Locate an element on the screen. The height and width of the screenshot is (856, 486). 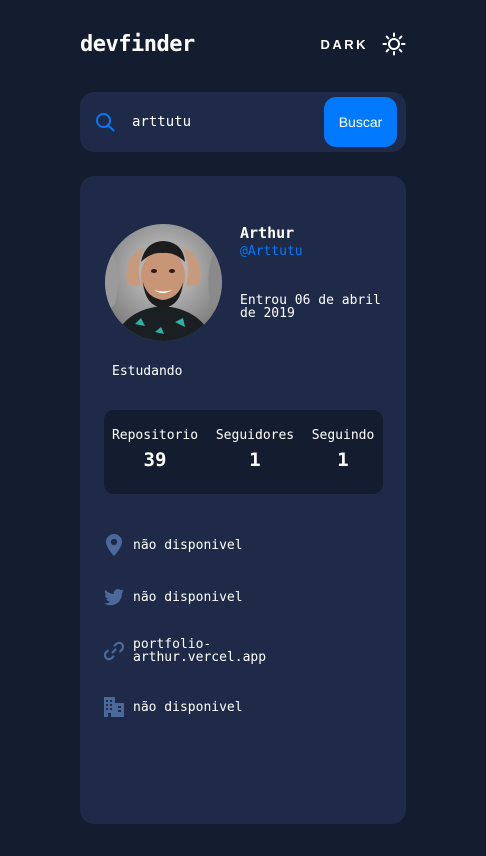
search-bar: Buscar is located at coordinates (243, 122).